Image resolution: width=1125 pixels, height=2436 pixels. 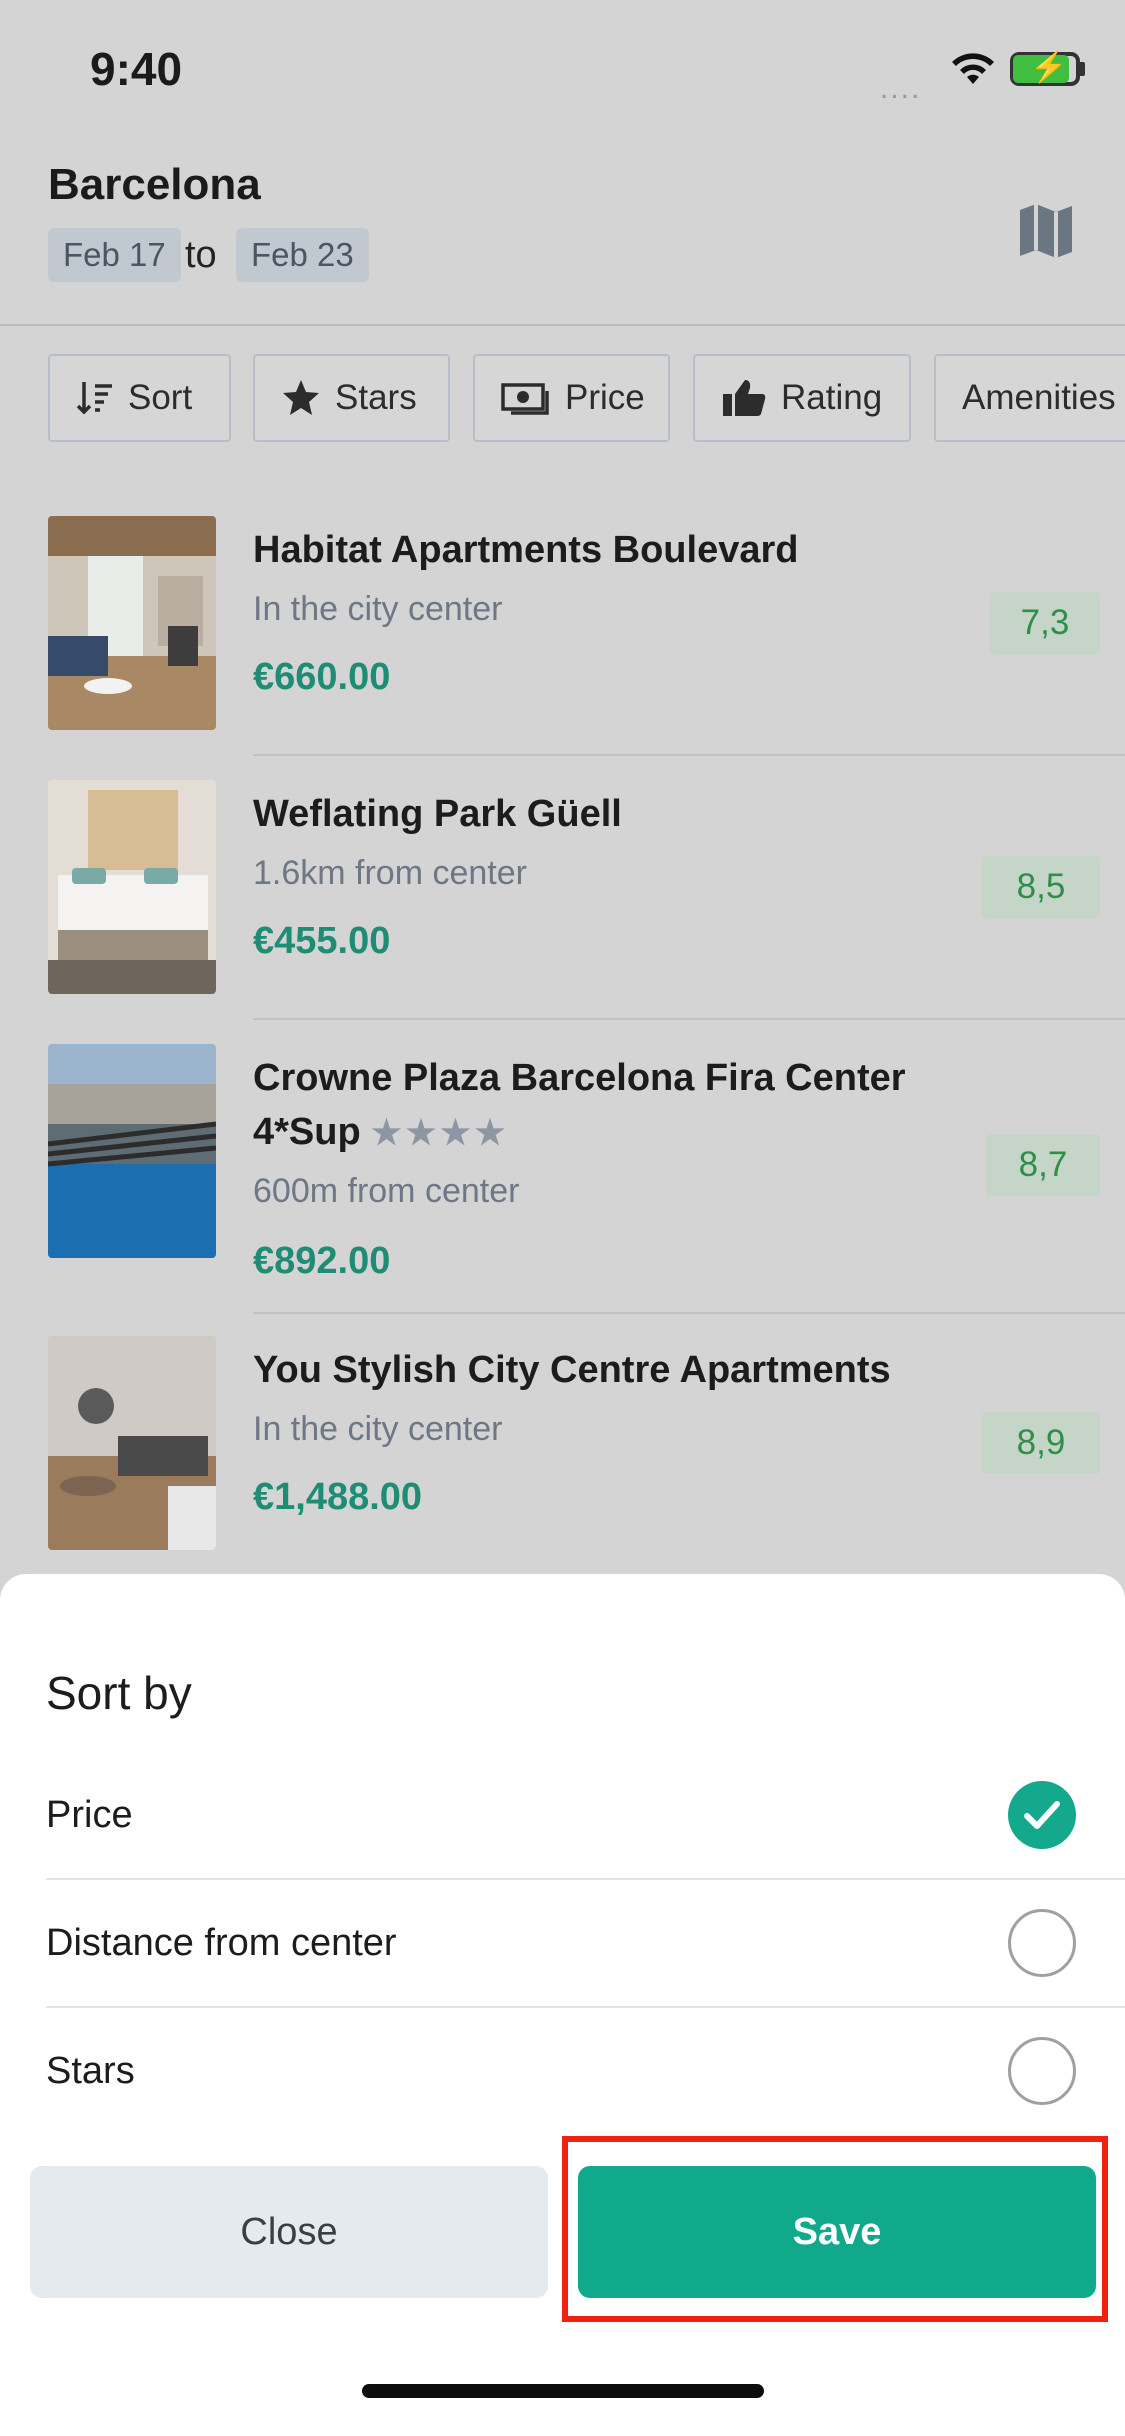 What do you see at coordinates (563, 2391) in the screenshot?
I see `home-indicator` at bounding box center [563, 2391].